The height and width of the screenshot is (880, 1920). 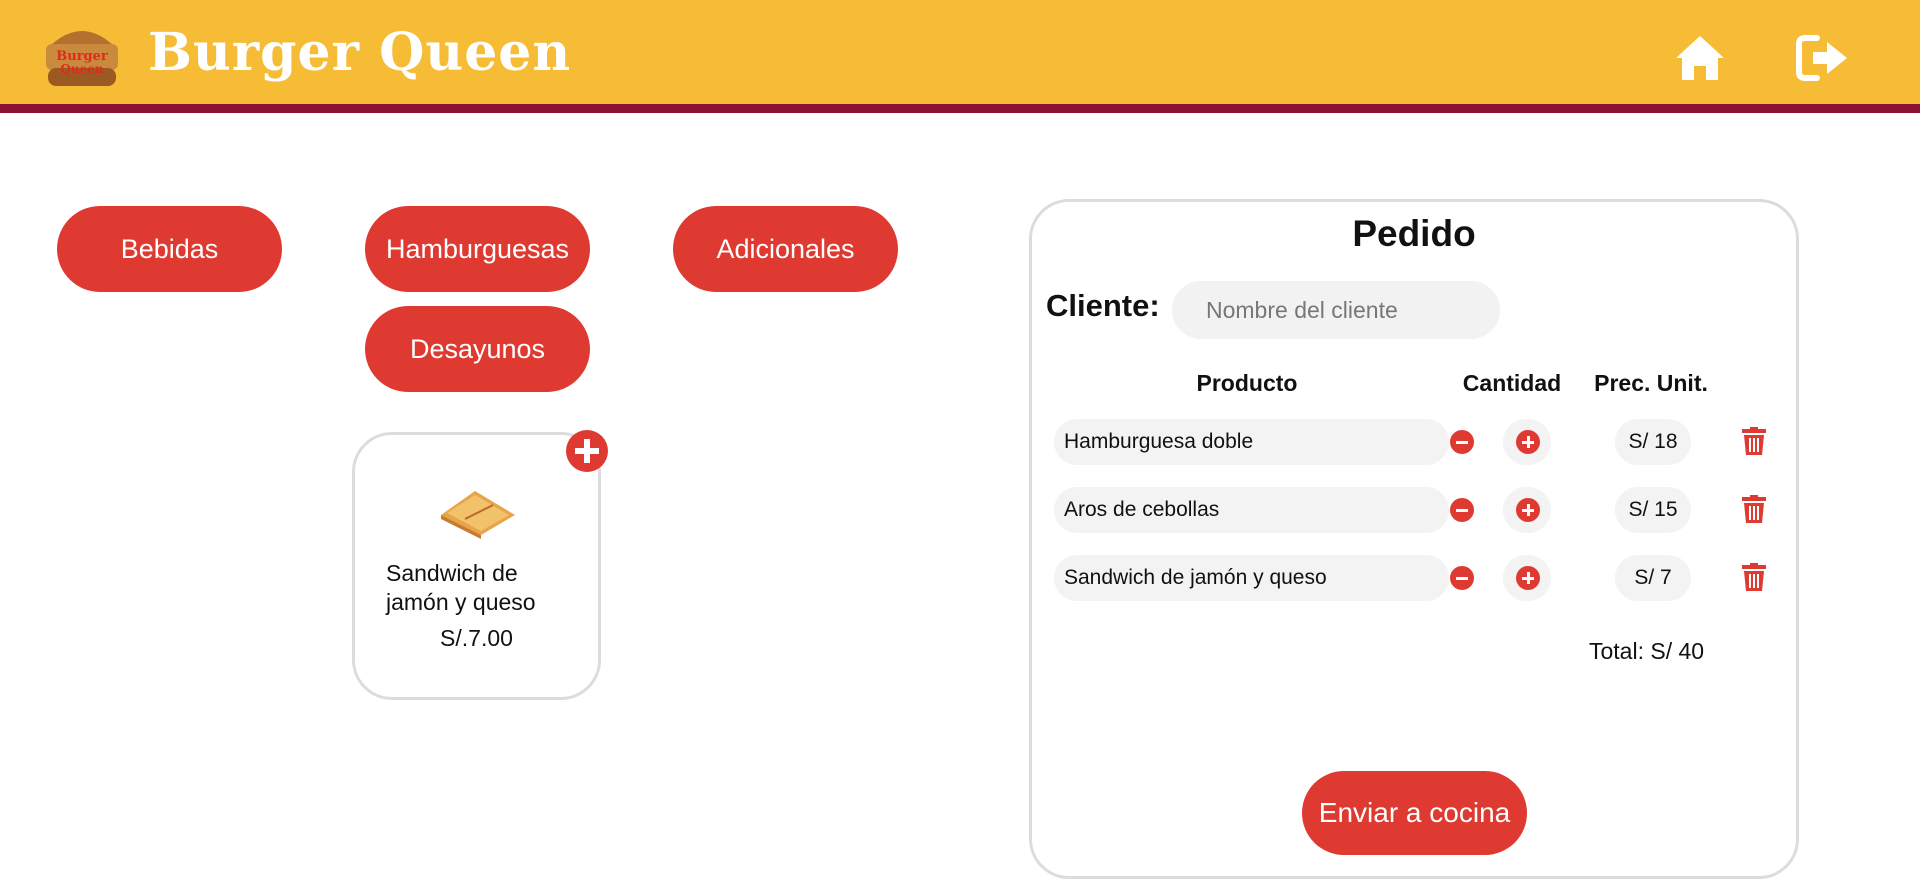 What do you see at coordinates (1647, 651) in the screenshot?
I see `order-total: Total: S/ 40` at bounding box center [1647, 651].